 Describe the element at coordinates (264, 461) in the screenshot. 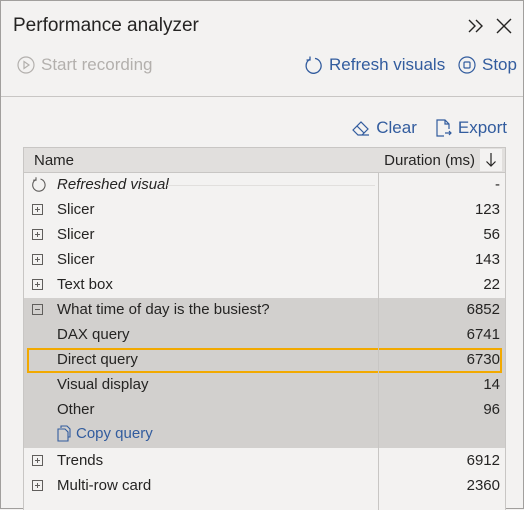

I see `table-row: Trends 6912` at that location.